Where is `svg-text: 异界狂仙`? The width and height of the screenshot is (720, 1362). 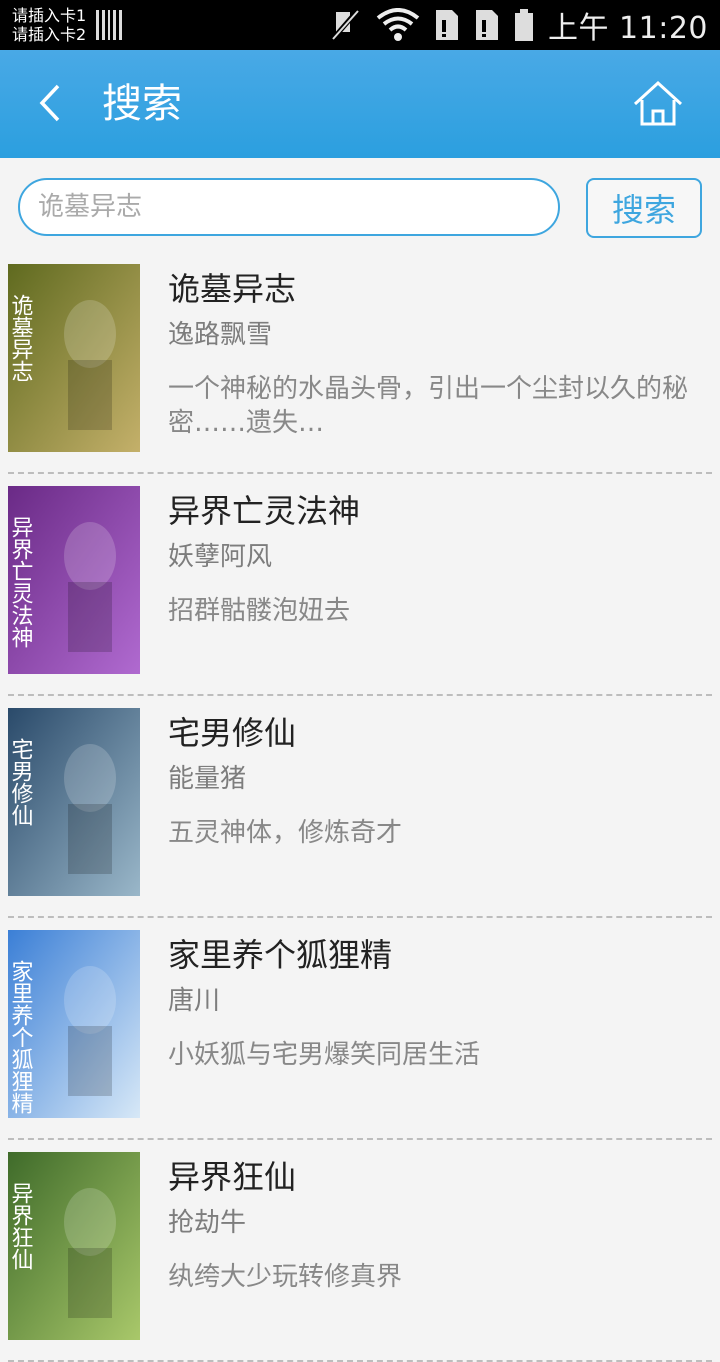 svg-text: 异界狂仙 is located at coordinates (21, 1226).